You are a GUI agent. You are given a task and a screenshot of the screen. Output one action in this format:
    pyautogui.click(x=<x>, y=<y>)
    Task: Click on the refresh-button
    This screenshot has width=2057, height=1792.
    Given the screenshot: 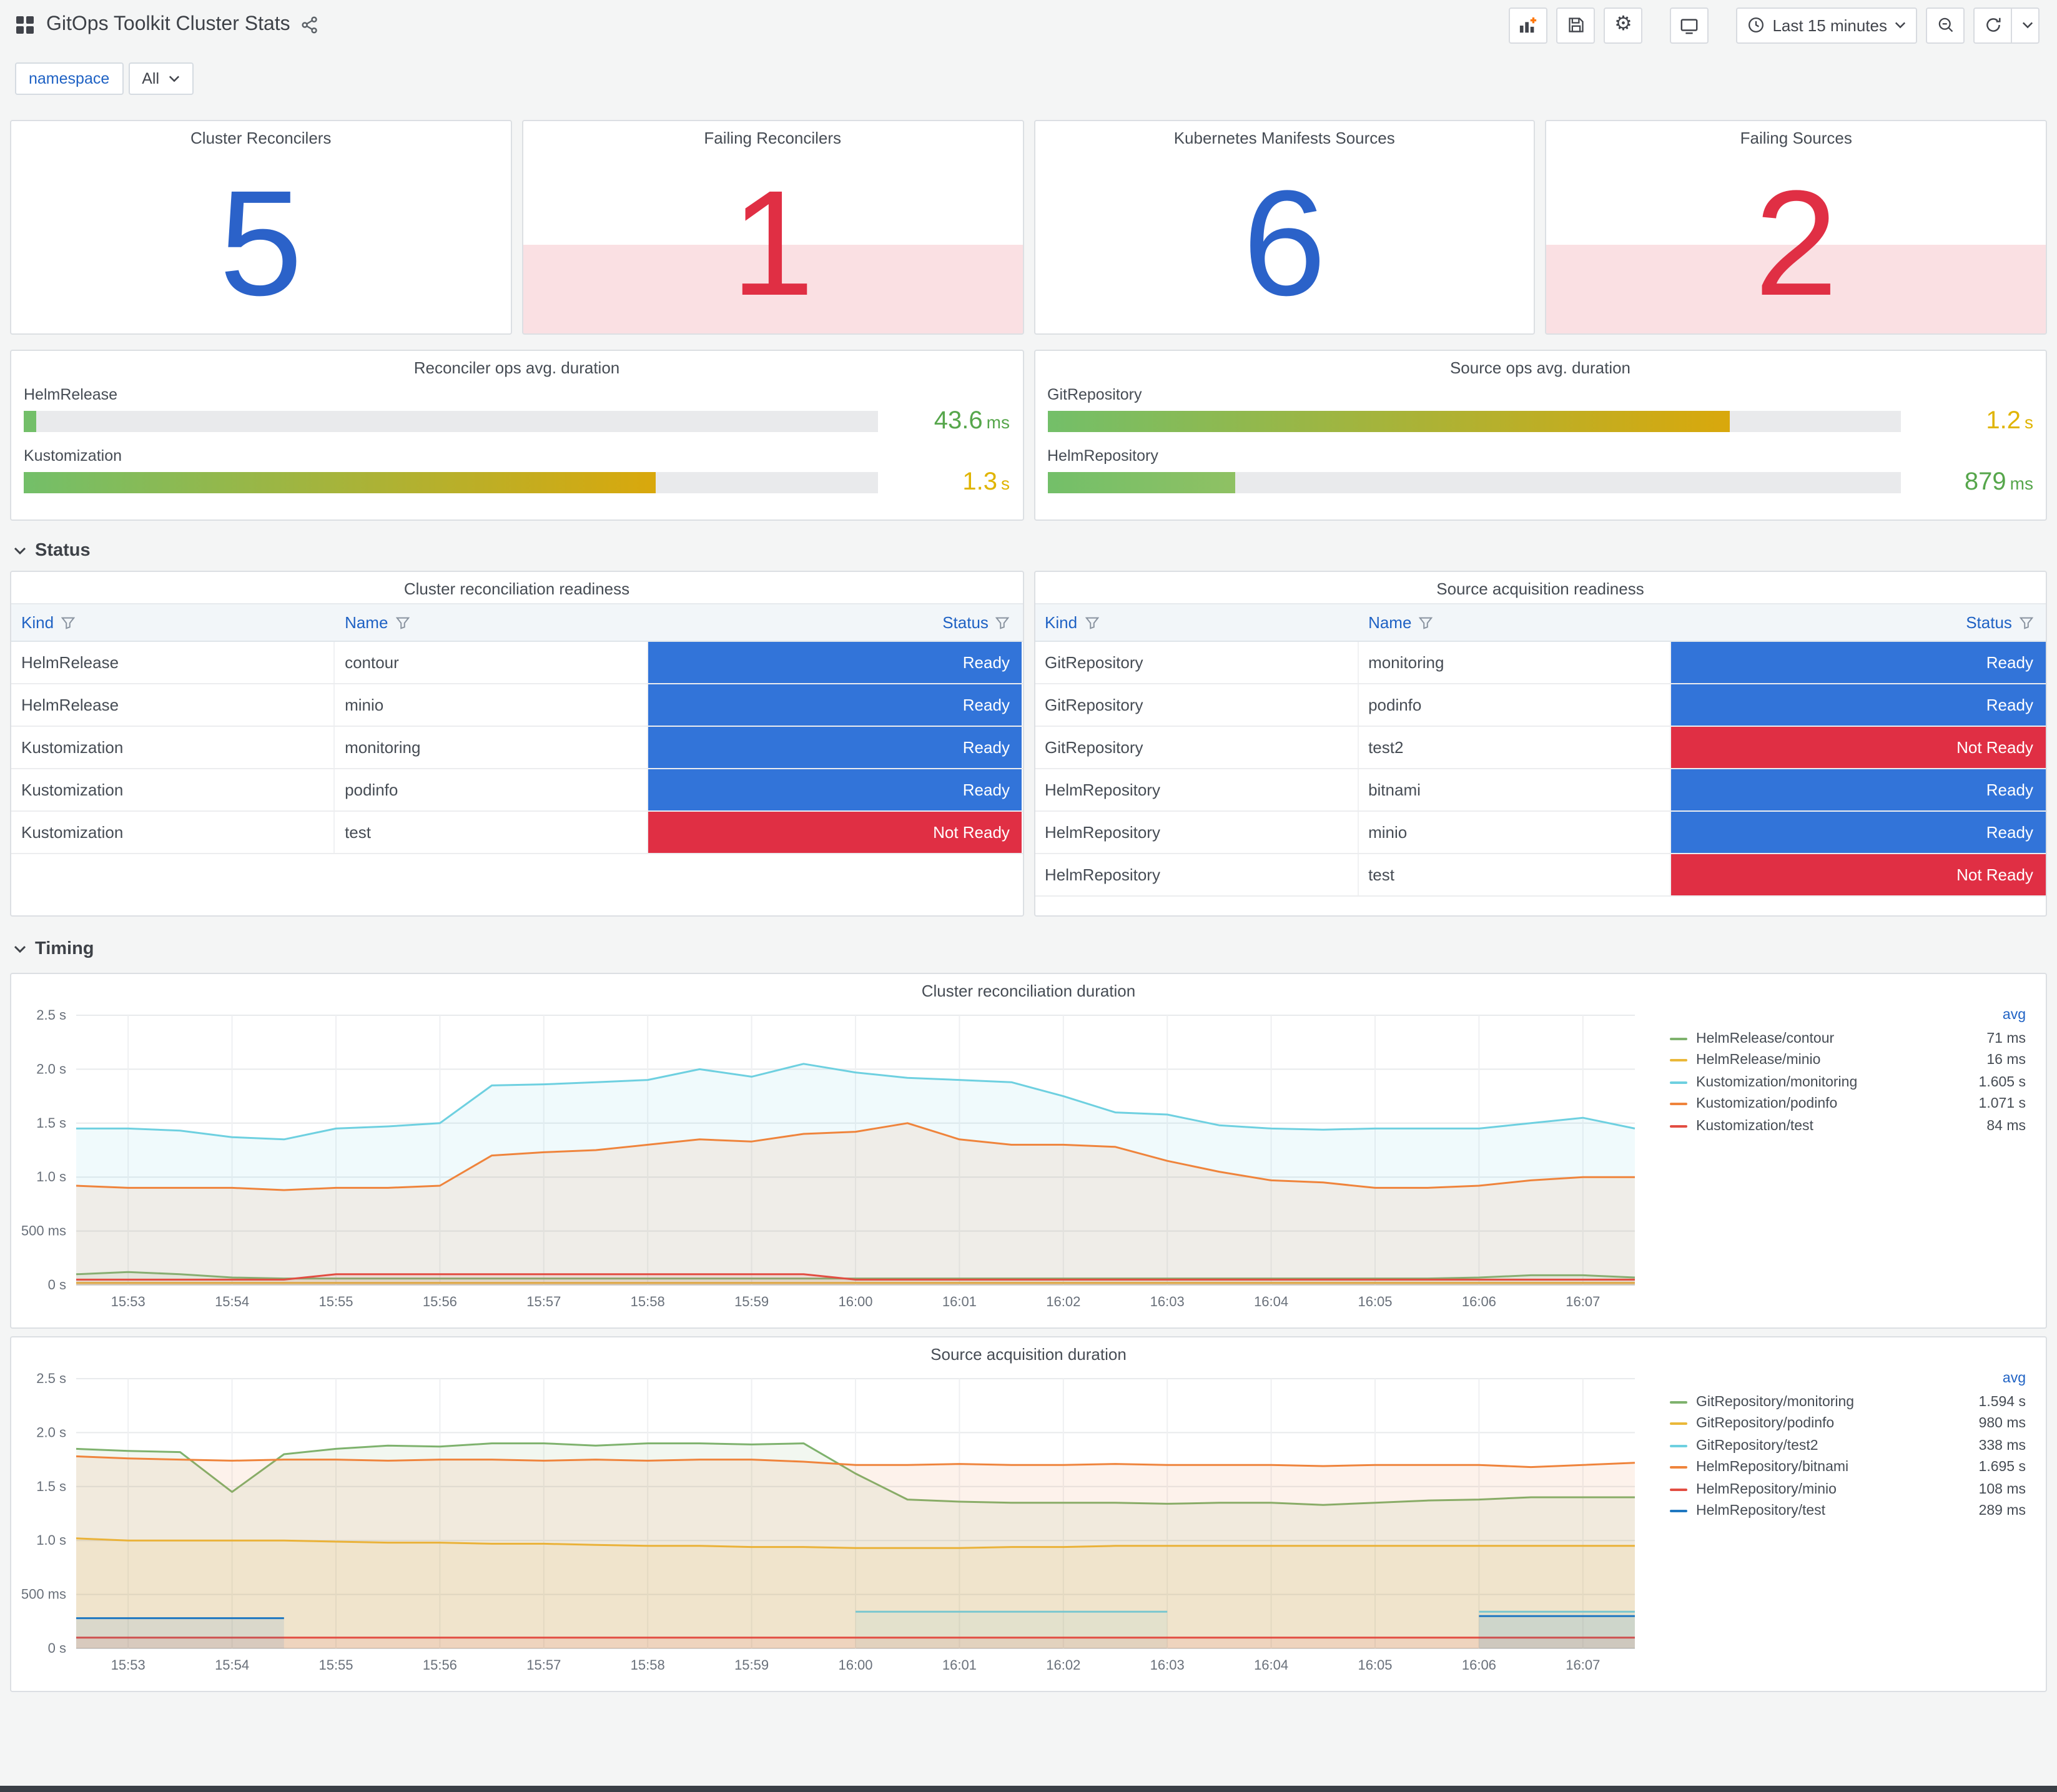 What is the action you would take?
    pyautogui.click(x=1993, y=25)
    